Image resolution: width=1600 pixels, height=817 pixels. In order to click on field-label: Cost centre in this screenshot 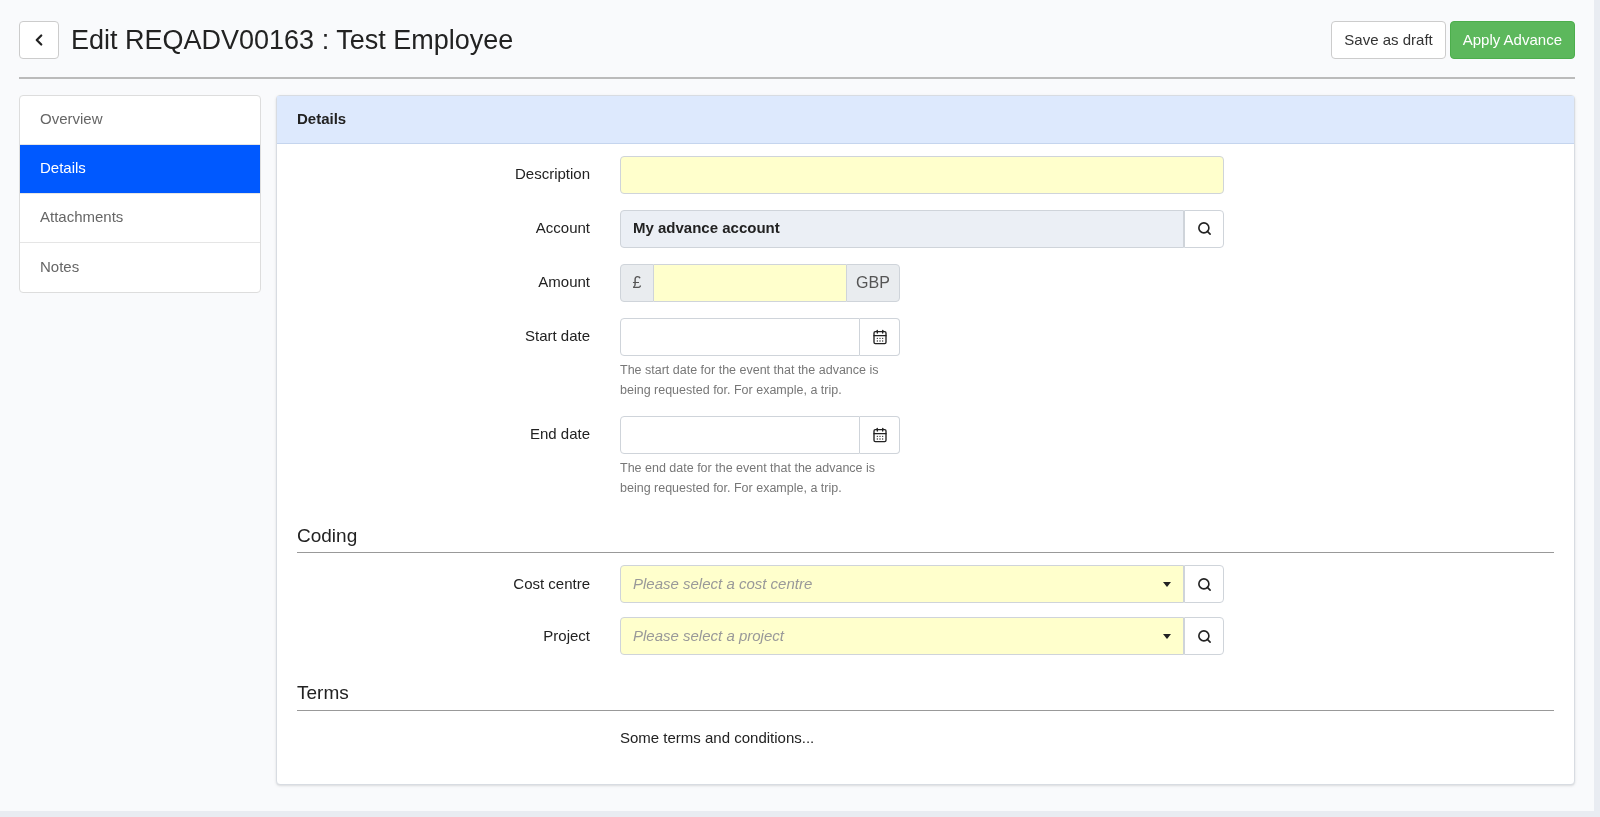, I will do `click(551, 583)`.